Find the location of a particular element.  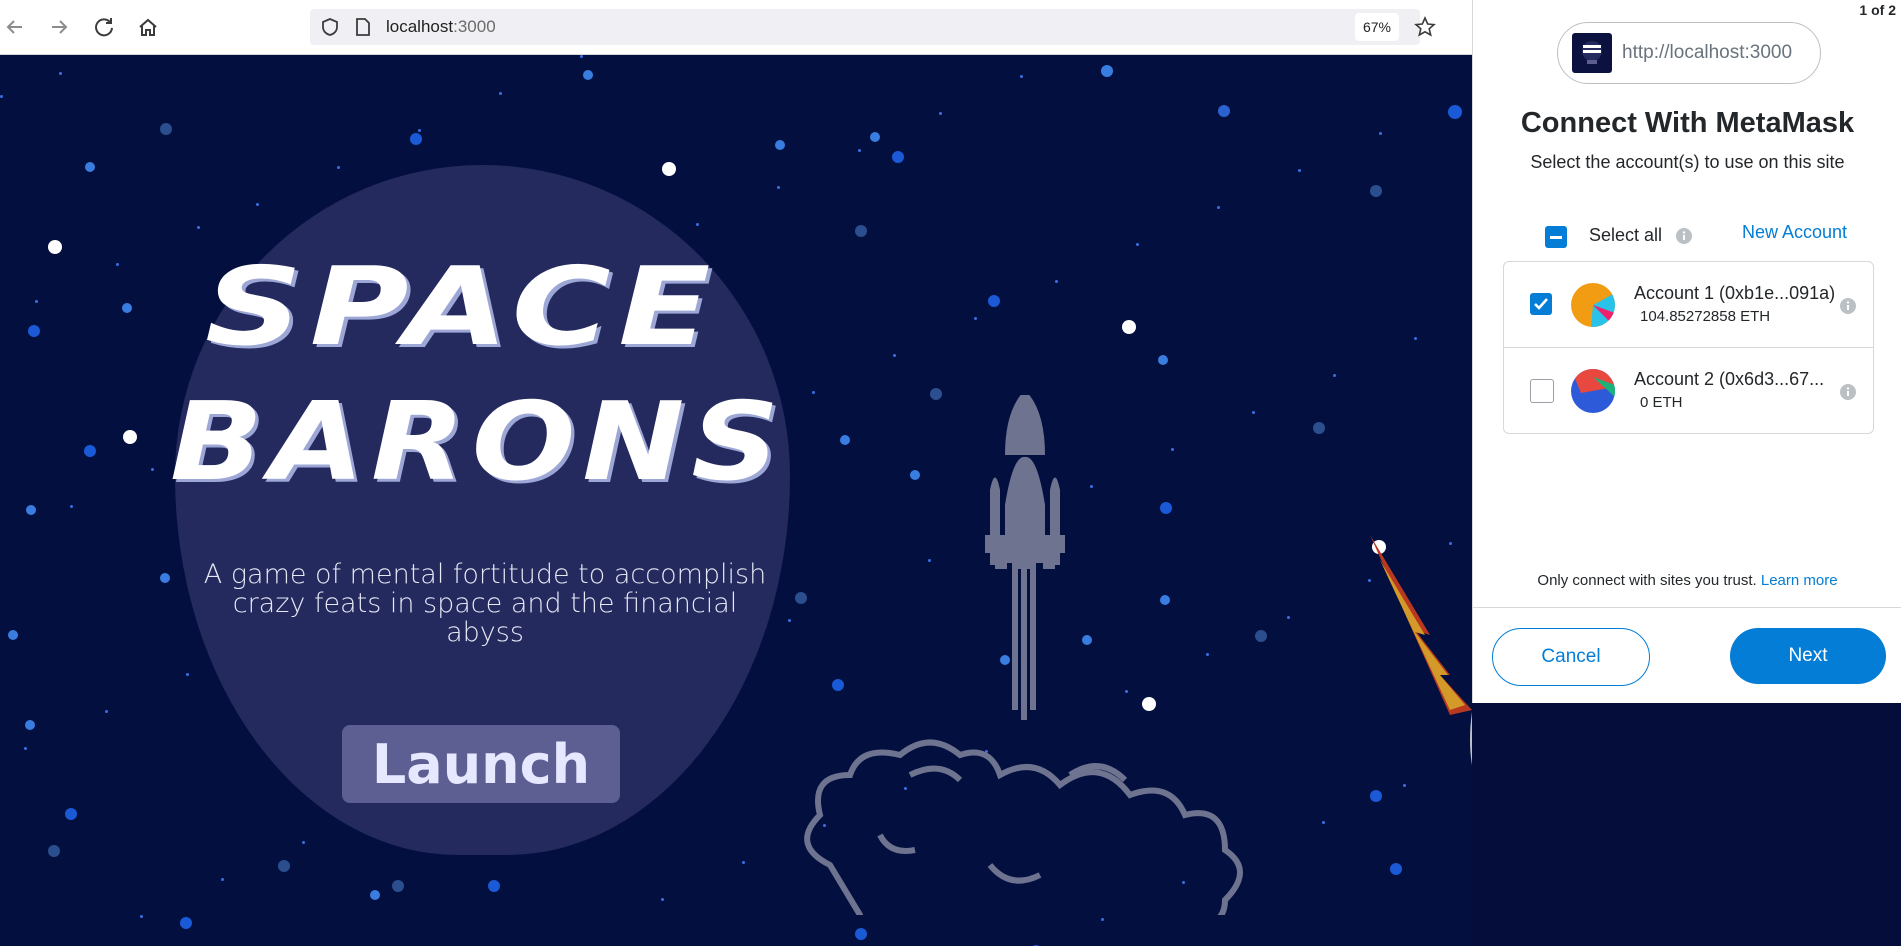

launch-button: Launch is located at coordinates (481, 764).